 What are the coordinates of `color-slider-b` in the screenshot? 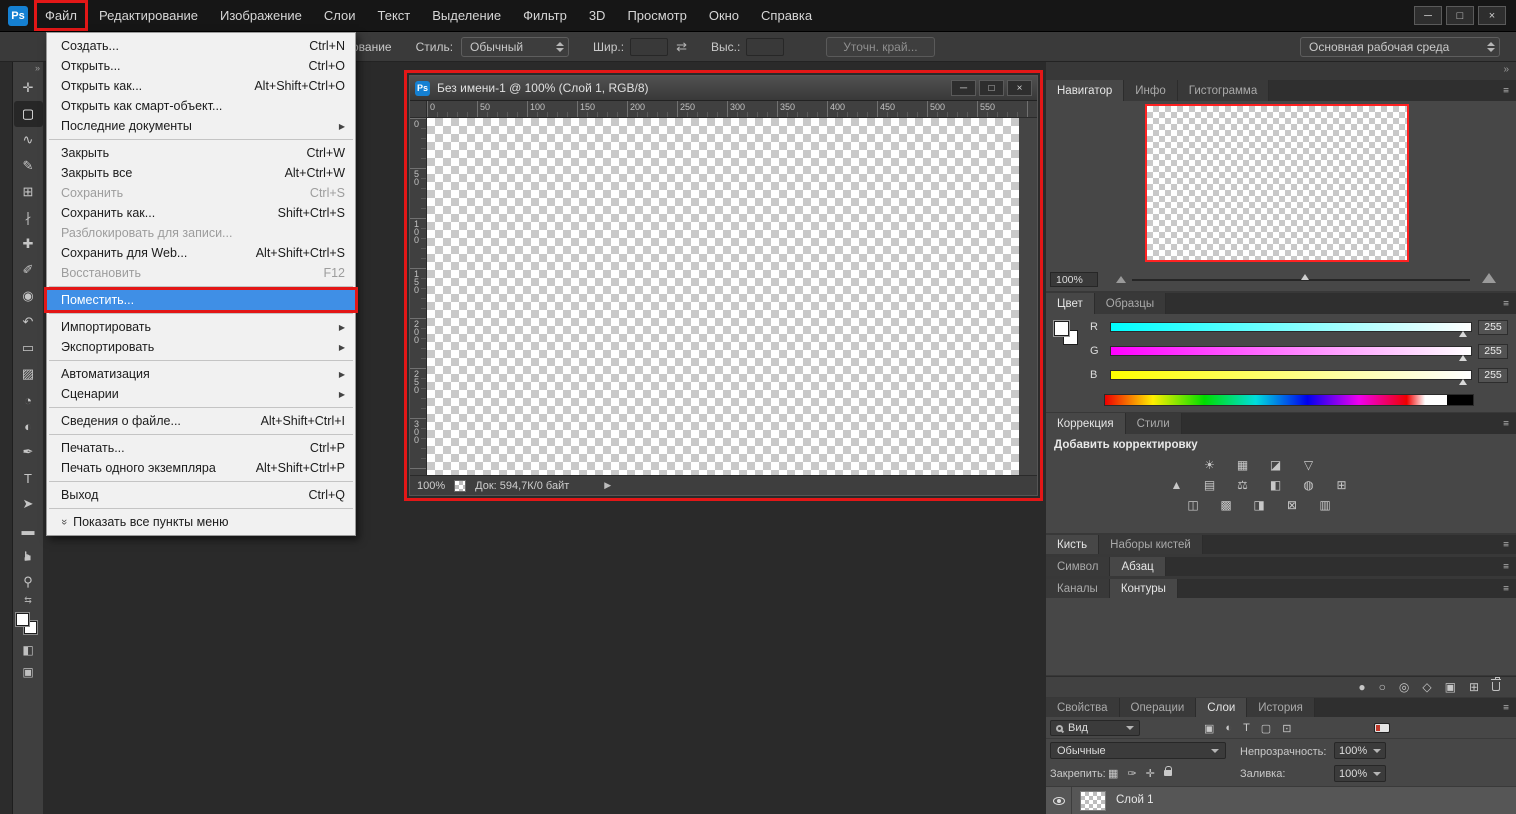 It's located at (1291, 377).